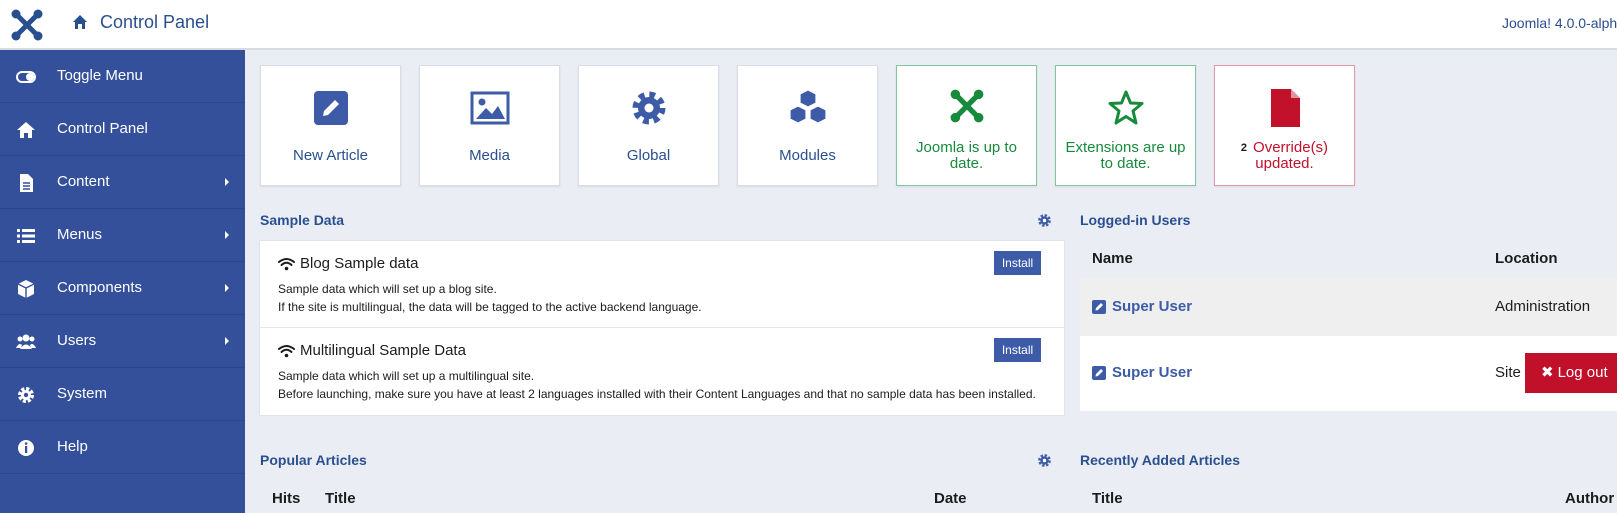 This screenshot has height=513, width=1617. I want to click on joomla-logo-icon, so click(27, 25).